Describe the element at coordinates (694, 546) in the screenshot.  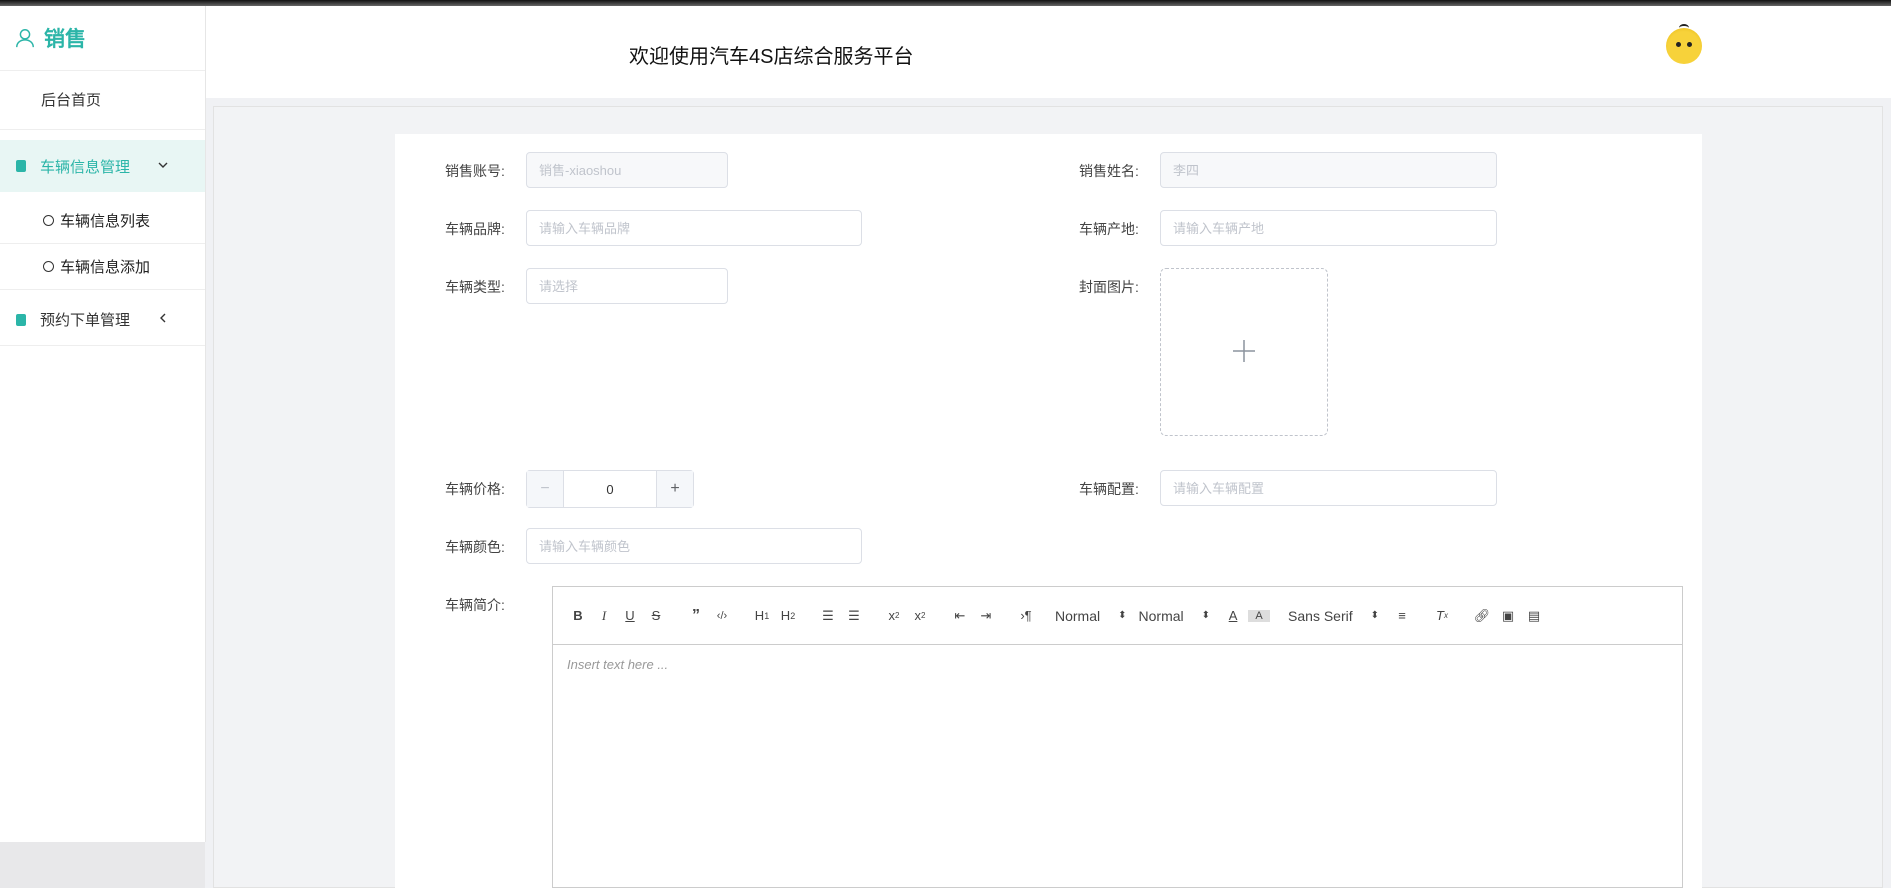
I see `color-input` at that location.